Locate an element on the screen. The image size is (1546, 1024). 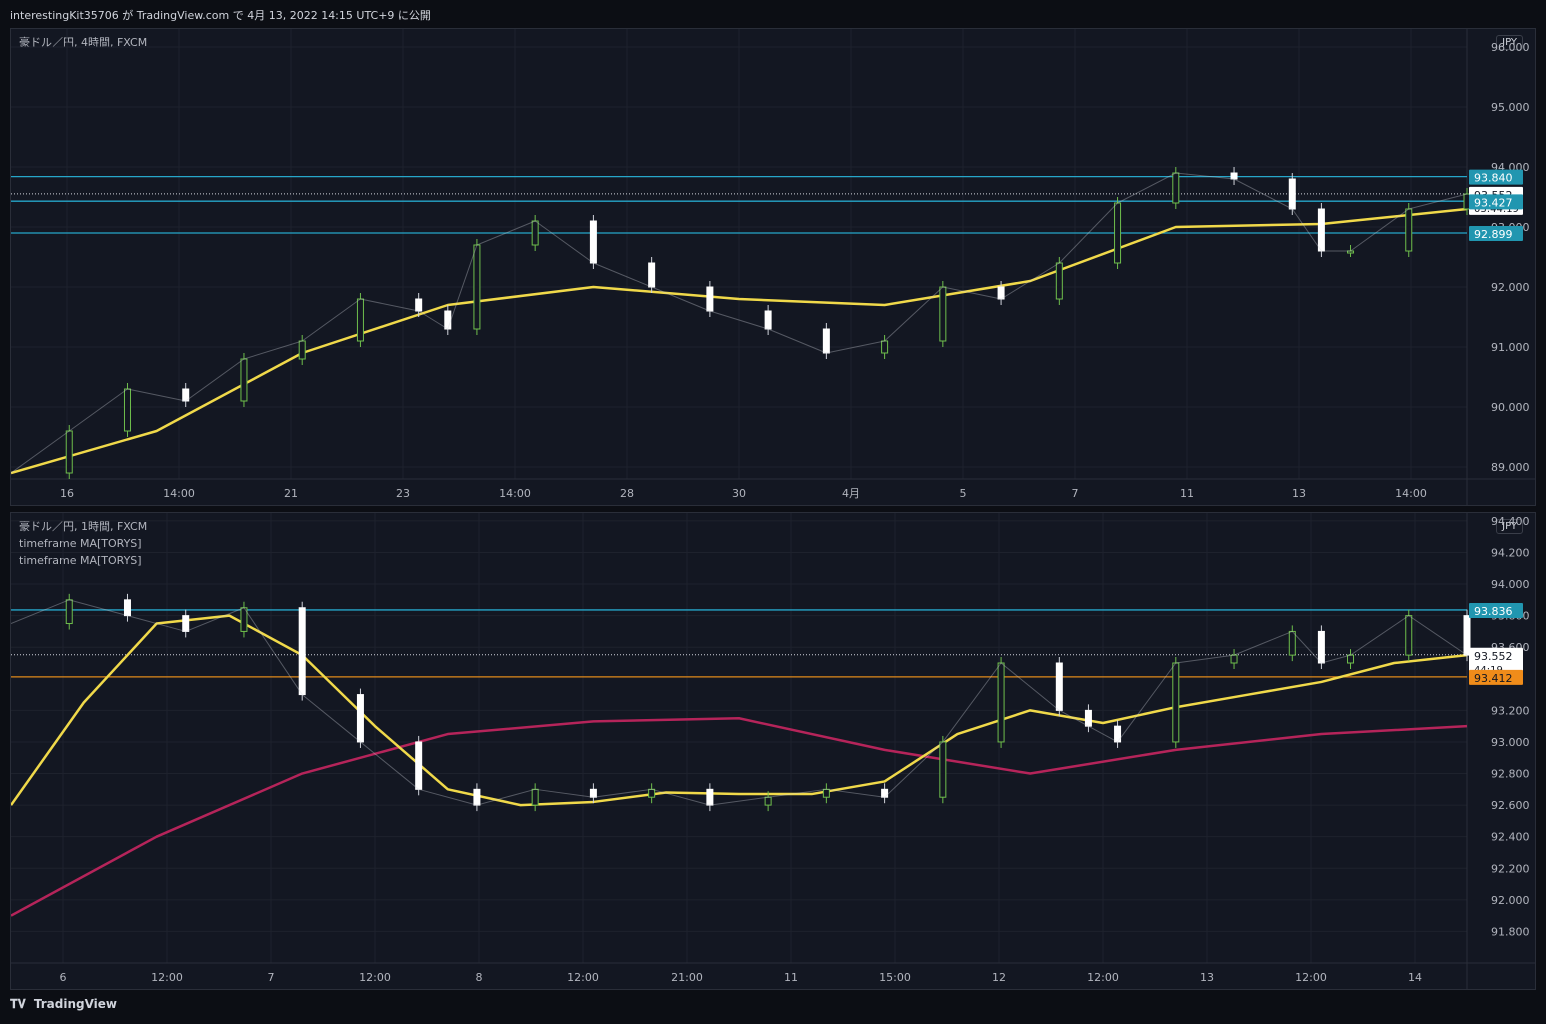
y-tick-label: 91.000 is located at coordinates (1510, 347).